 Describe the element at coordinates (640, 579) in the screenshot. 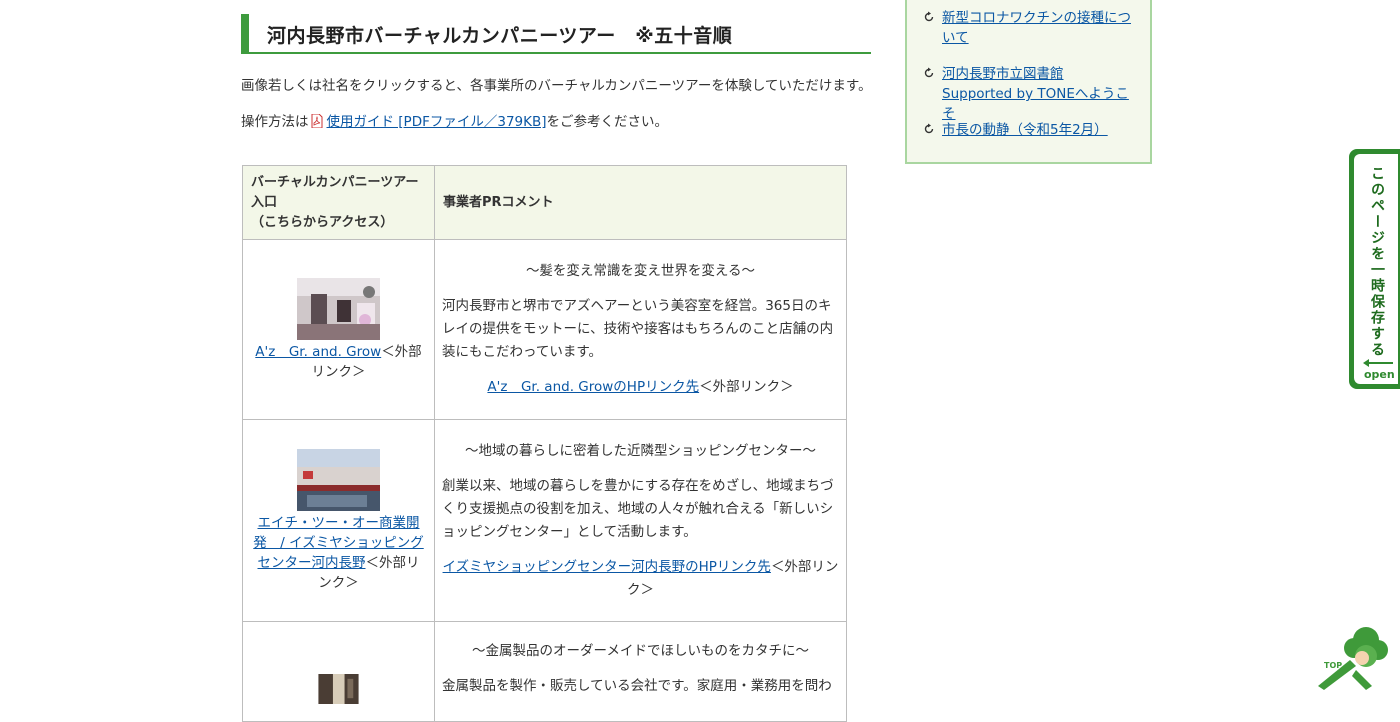

I see `hp-link-line: イズミヤショッピングセンター河内長野のHPリンク先＜外部リンク＞` at that location.